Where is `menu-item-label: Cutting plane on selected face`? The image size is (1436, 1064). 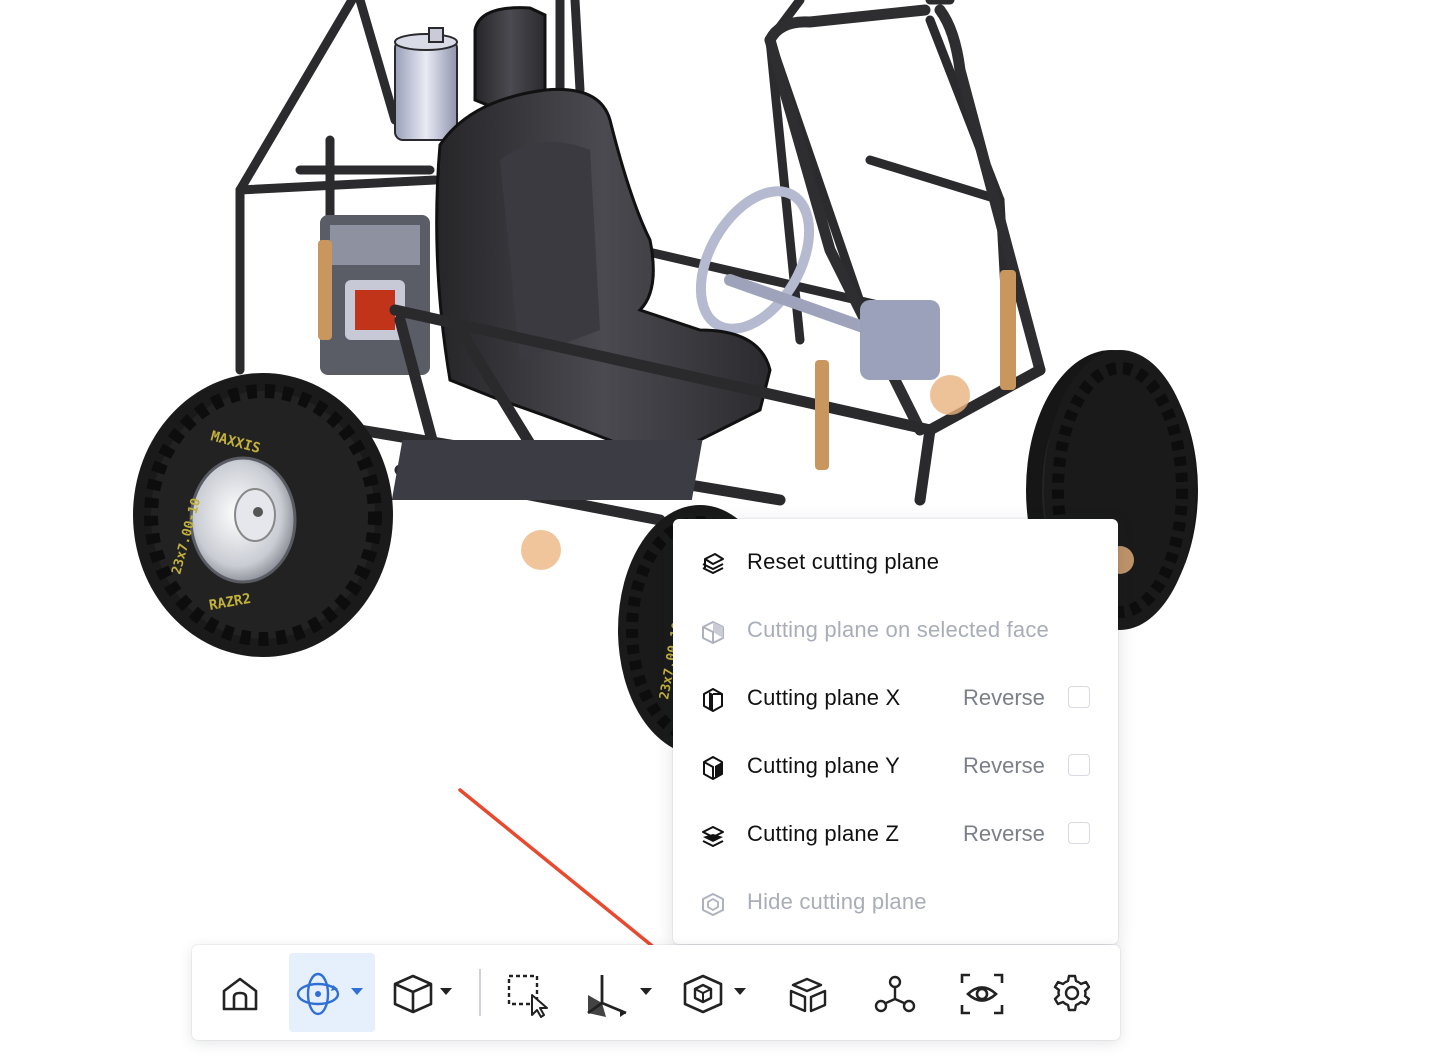 menu-item-label: Cutting plane on selected face is located at coordinates (898, 629).